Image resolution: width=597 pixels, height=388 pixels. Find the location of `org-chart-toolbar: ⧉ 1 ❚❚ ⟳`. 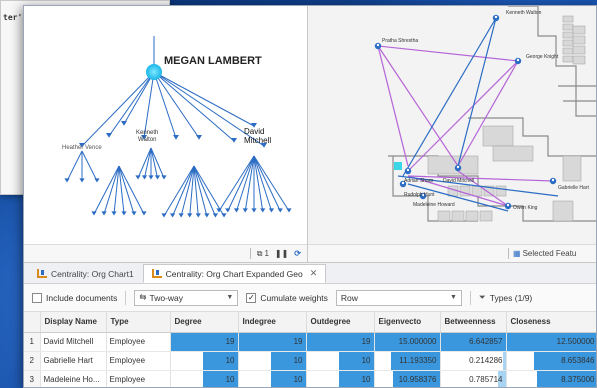

org-chart-toolbar: ⧉ 1 ❚❚ ⟳ is located at coordinates (165, 253).